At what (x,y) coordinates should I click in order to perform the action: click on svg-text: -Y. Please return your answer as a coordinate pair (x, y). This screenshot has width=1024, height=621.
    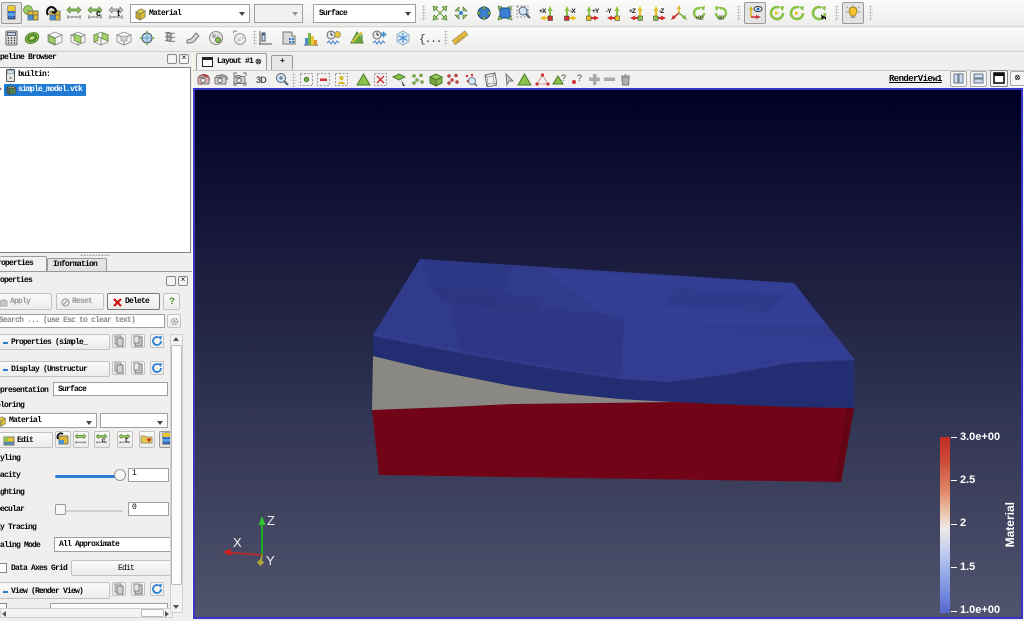
    Looking at the image, I should click on (609, 11).